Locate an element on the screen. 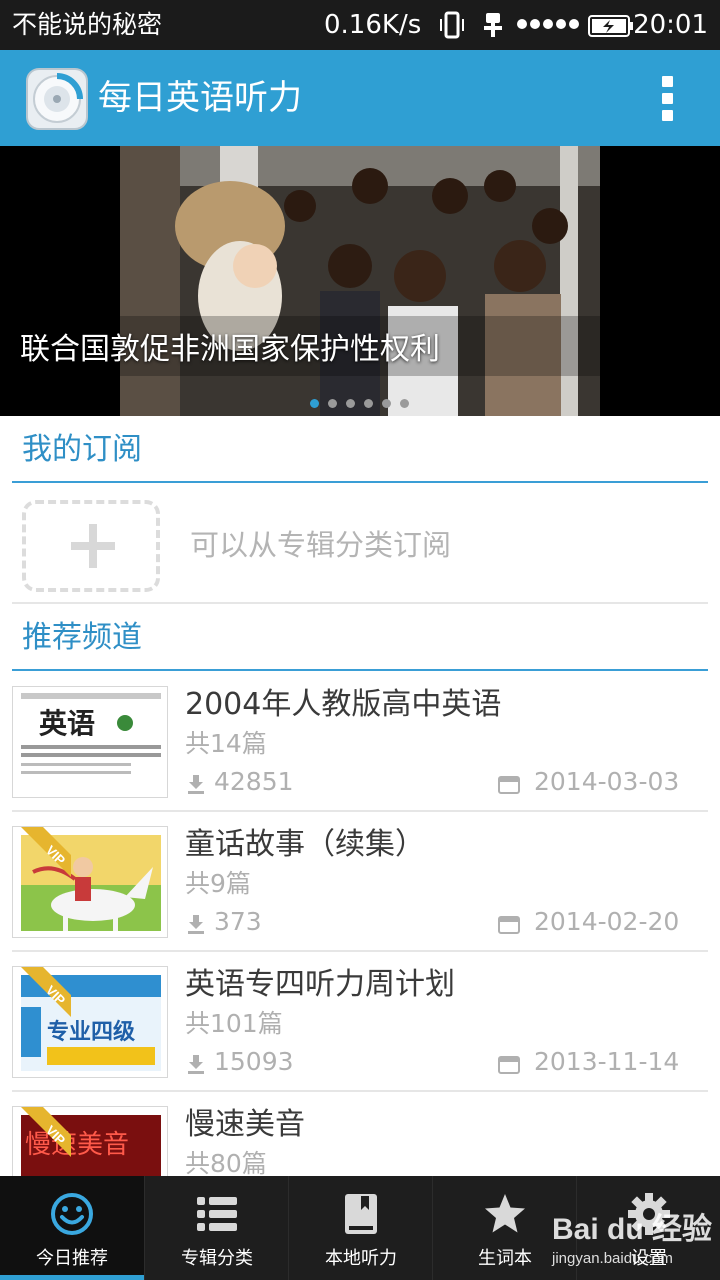 The height and width of the screenshot is (1280, 720). nav-local-listening: 本地听力 is located at coordinates (360, 1228).